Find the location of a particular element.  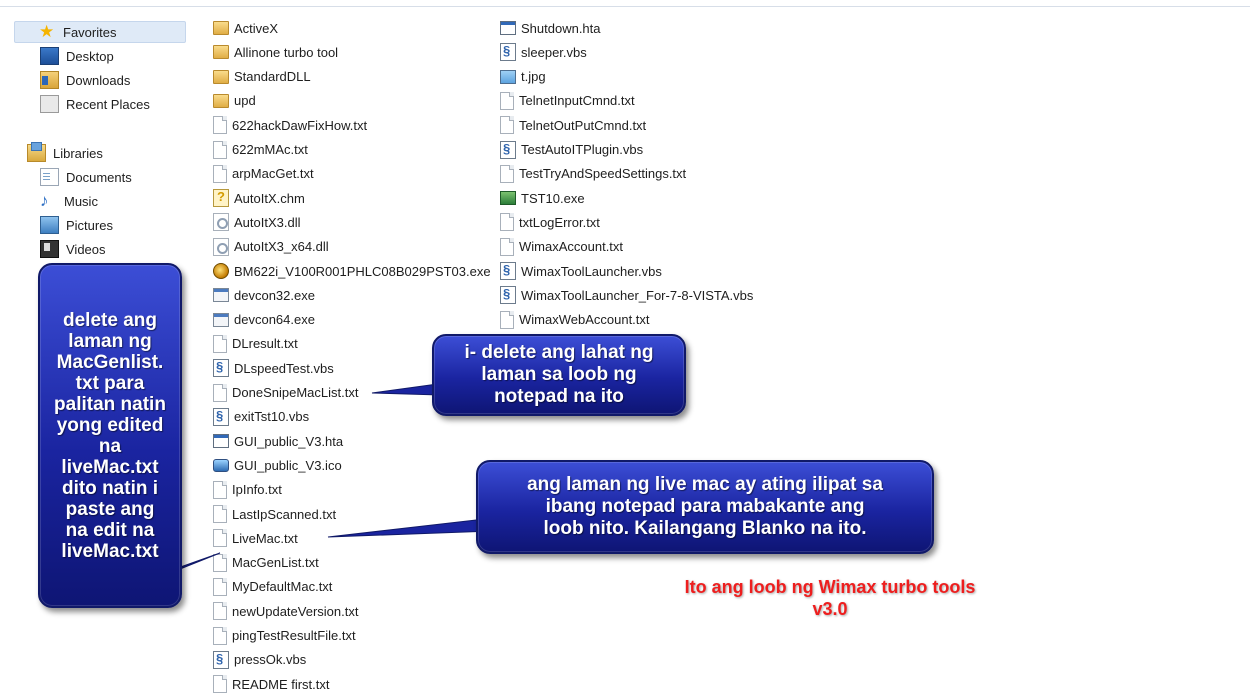

file-item: pressOk.vbs is located at coordinates (259, 660).